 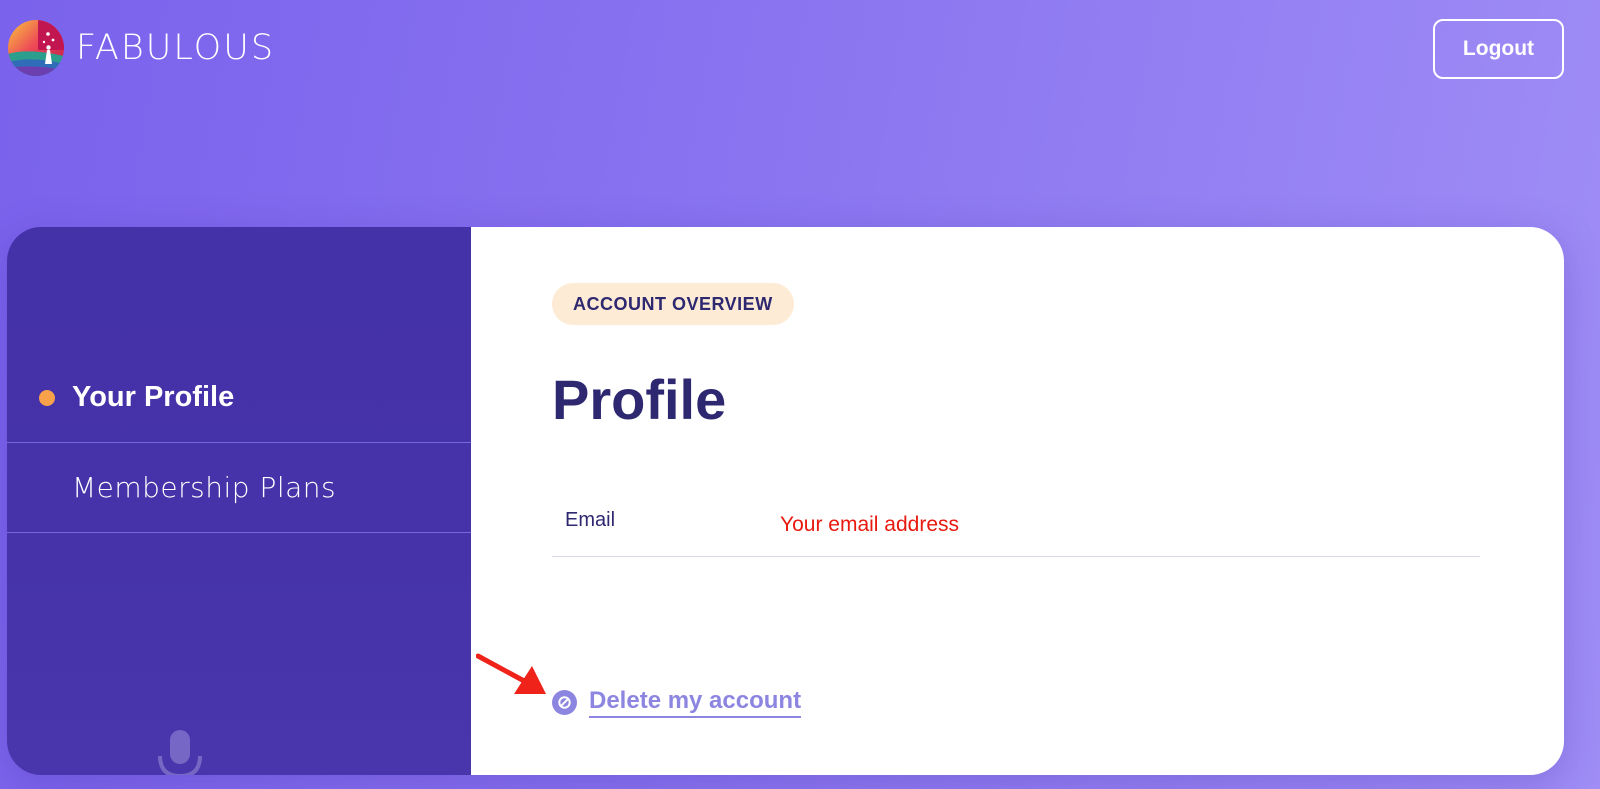 I want to click on sidebar-item-membership-plans: Membership Plans, so click(x=239, y=488).